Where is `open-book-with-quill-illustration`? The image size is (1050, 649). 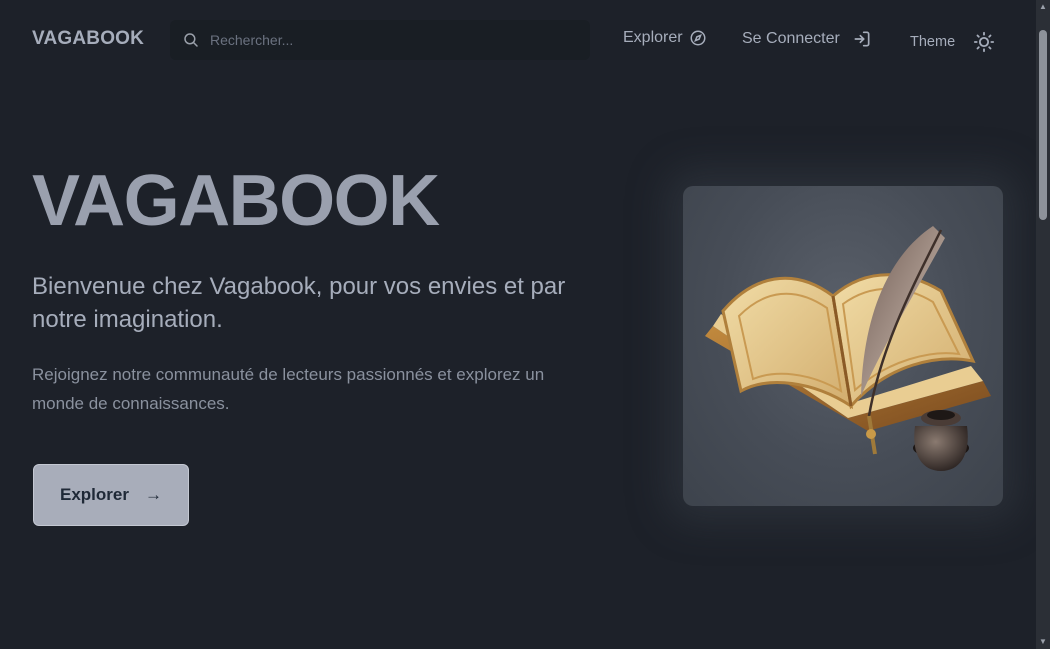 open-book-with-quill-illustration is located at coordinates (848, 348).